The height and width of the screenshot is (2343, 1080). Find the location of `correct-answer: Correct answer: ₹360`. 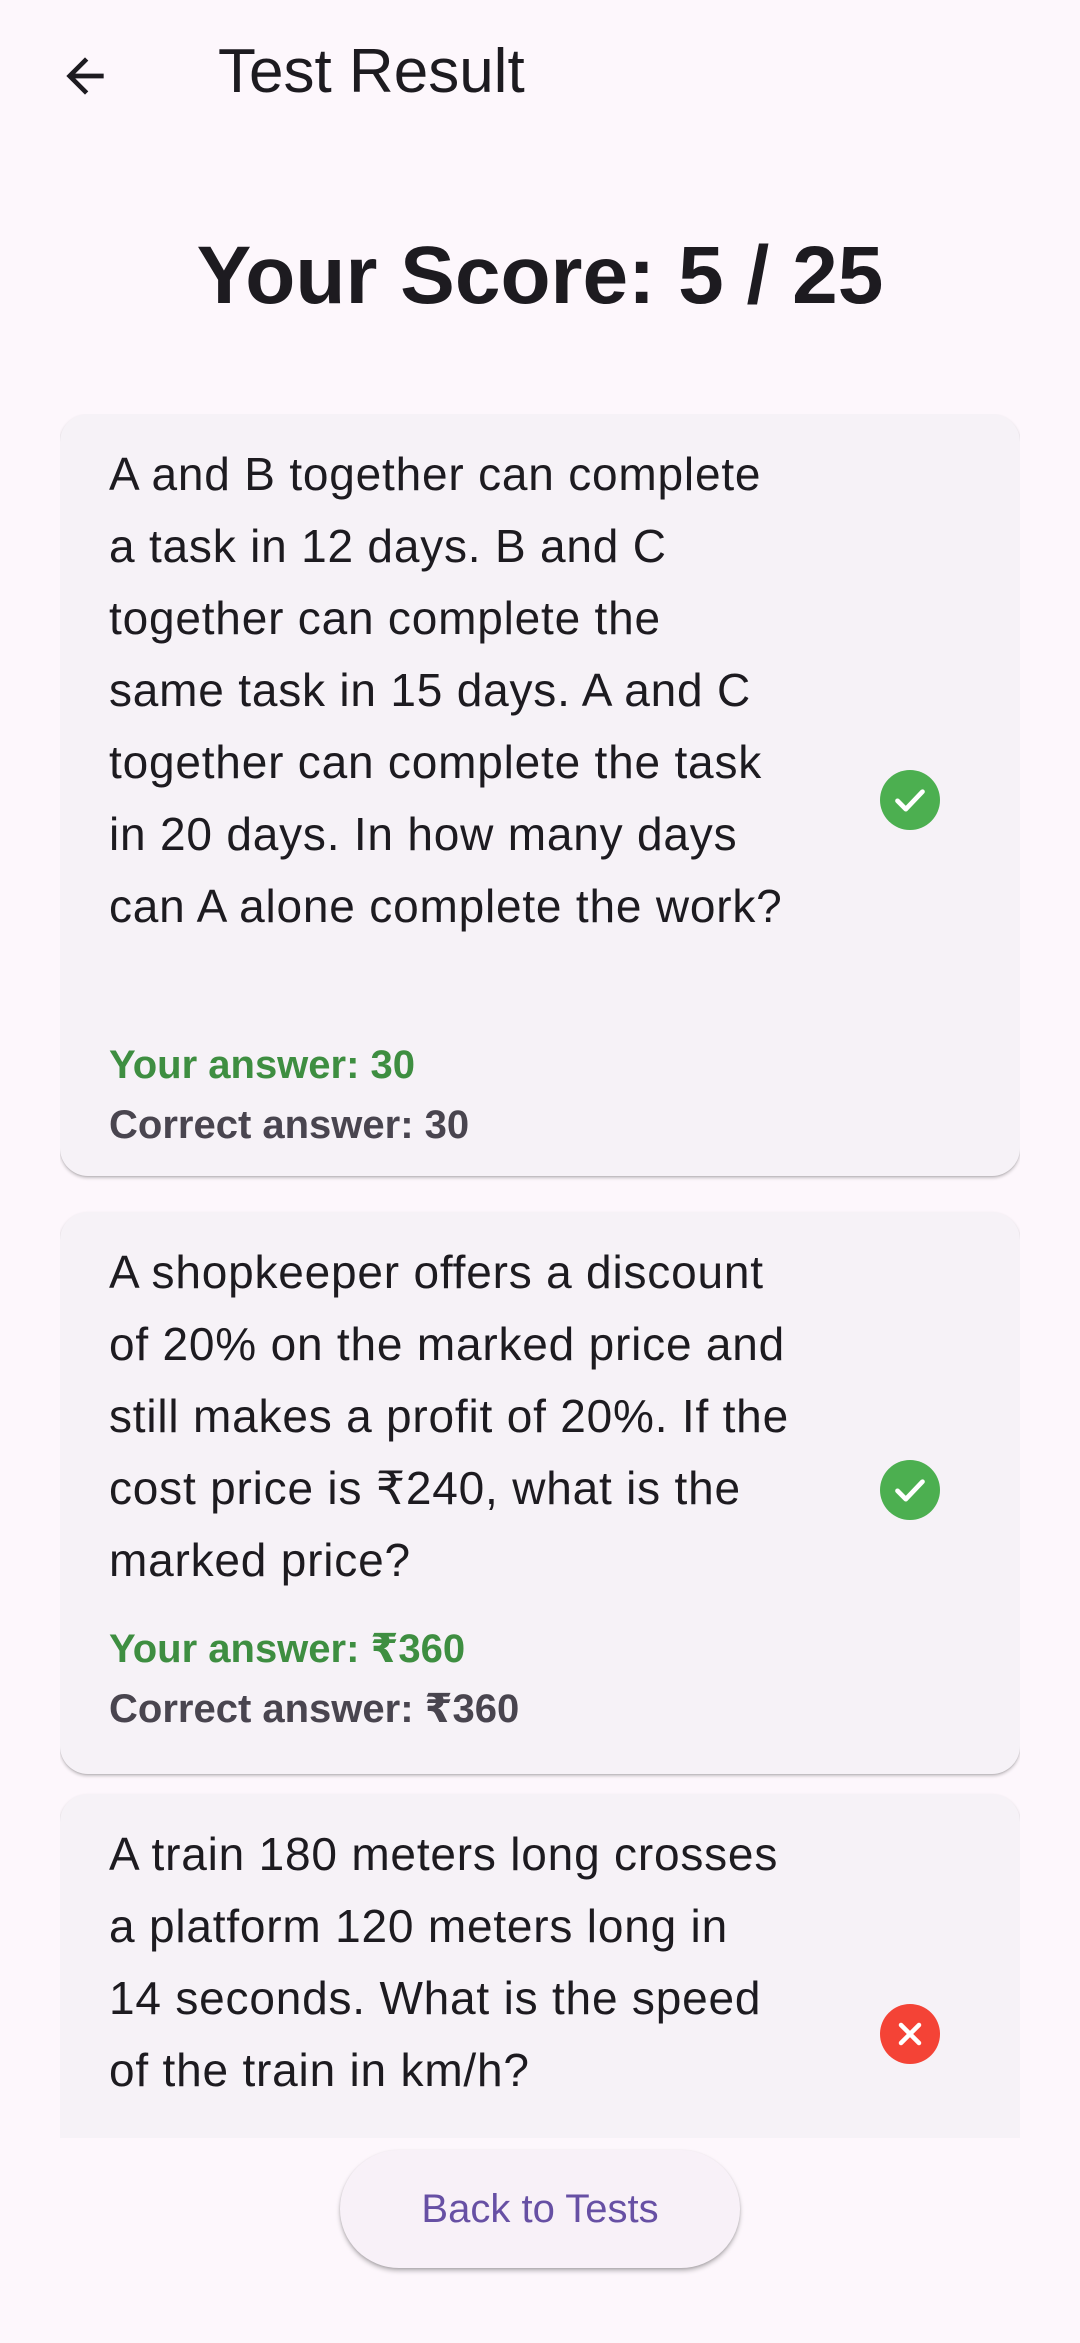

correct-answer: Correct answer: ₹360 is located at coordinates (314, 1709).